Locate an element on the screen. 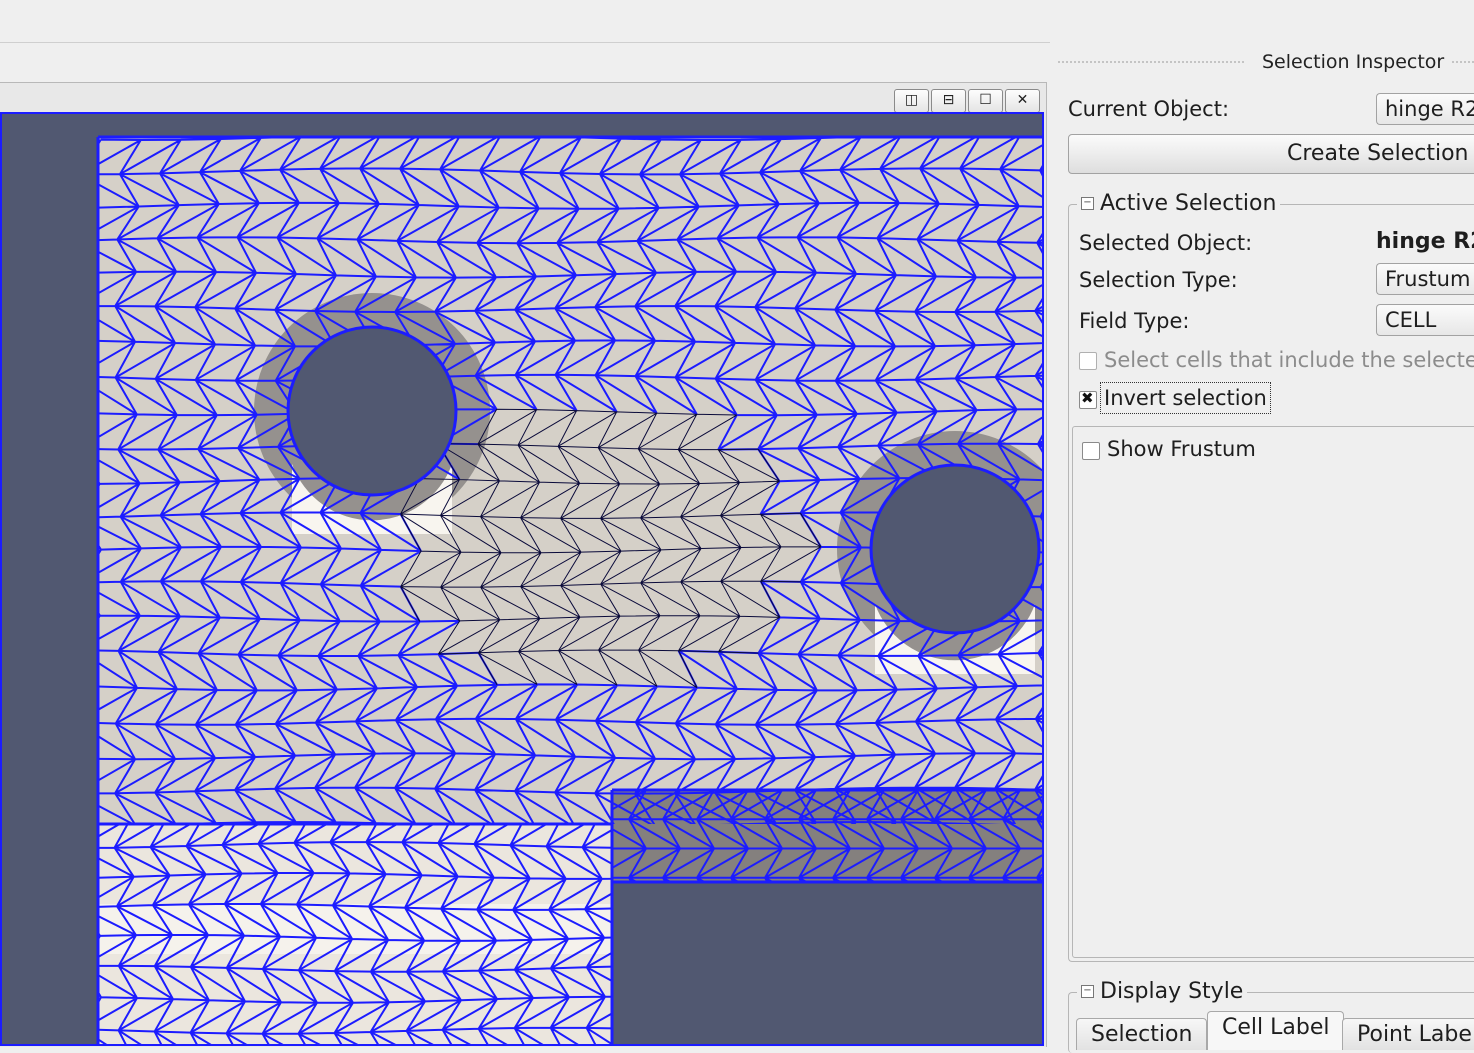 The height and width of the screenshot is (1053, 1474). maximize-icon: ☐ is located at coordinates (985, 100).